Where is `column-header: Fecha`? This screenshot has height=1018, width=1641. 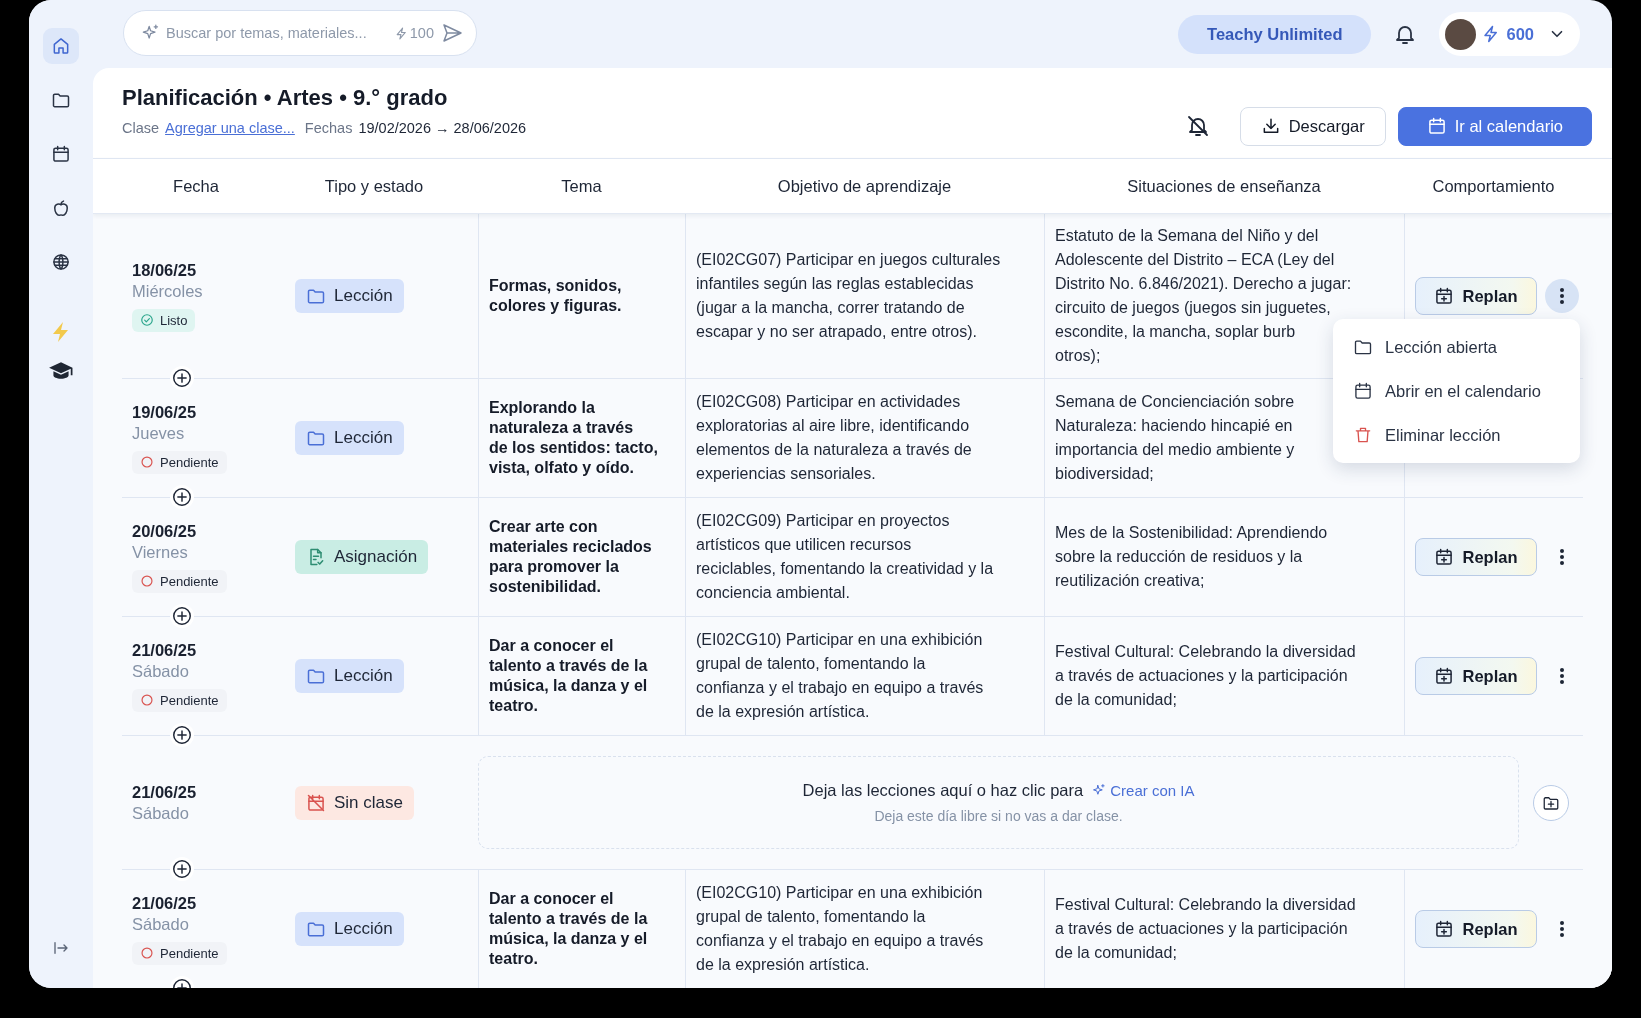 column-header: Fecha is located at coordinates (196, 186).